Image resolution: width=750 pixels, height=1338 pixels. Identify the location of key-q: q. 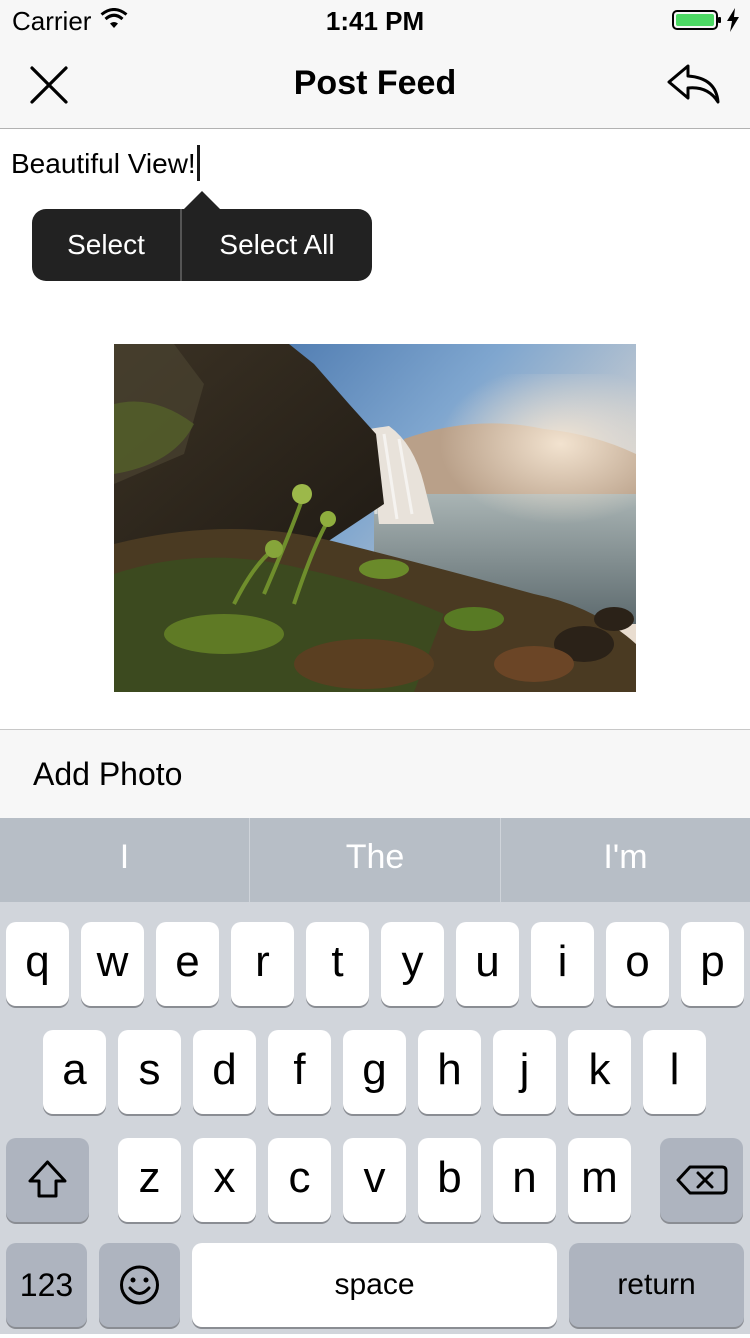
(37, 964).